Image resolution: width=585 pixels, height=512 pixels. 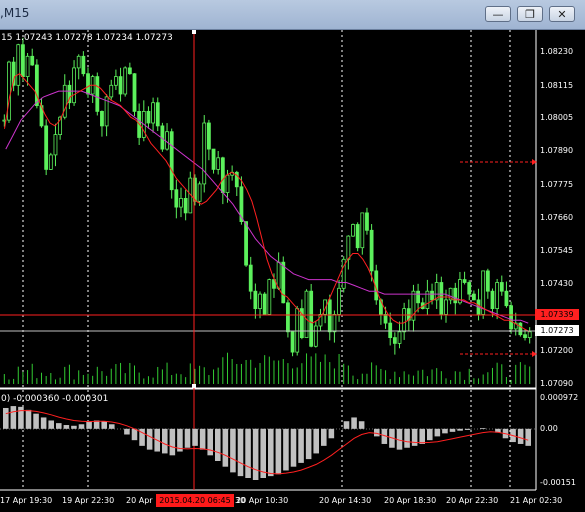 What do you see at coordinates (194, 32) in the screenshot?
I see `crosshair-marker-top` at bounding box center [194, 32].